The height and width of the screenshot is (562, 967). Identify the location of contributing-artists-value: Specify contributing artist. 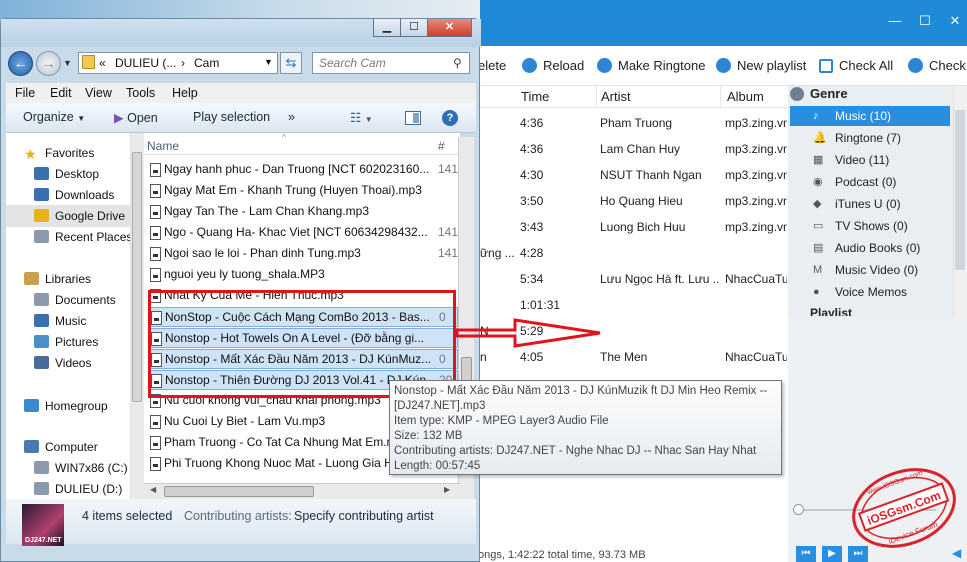
(364, 516).